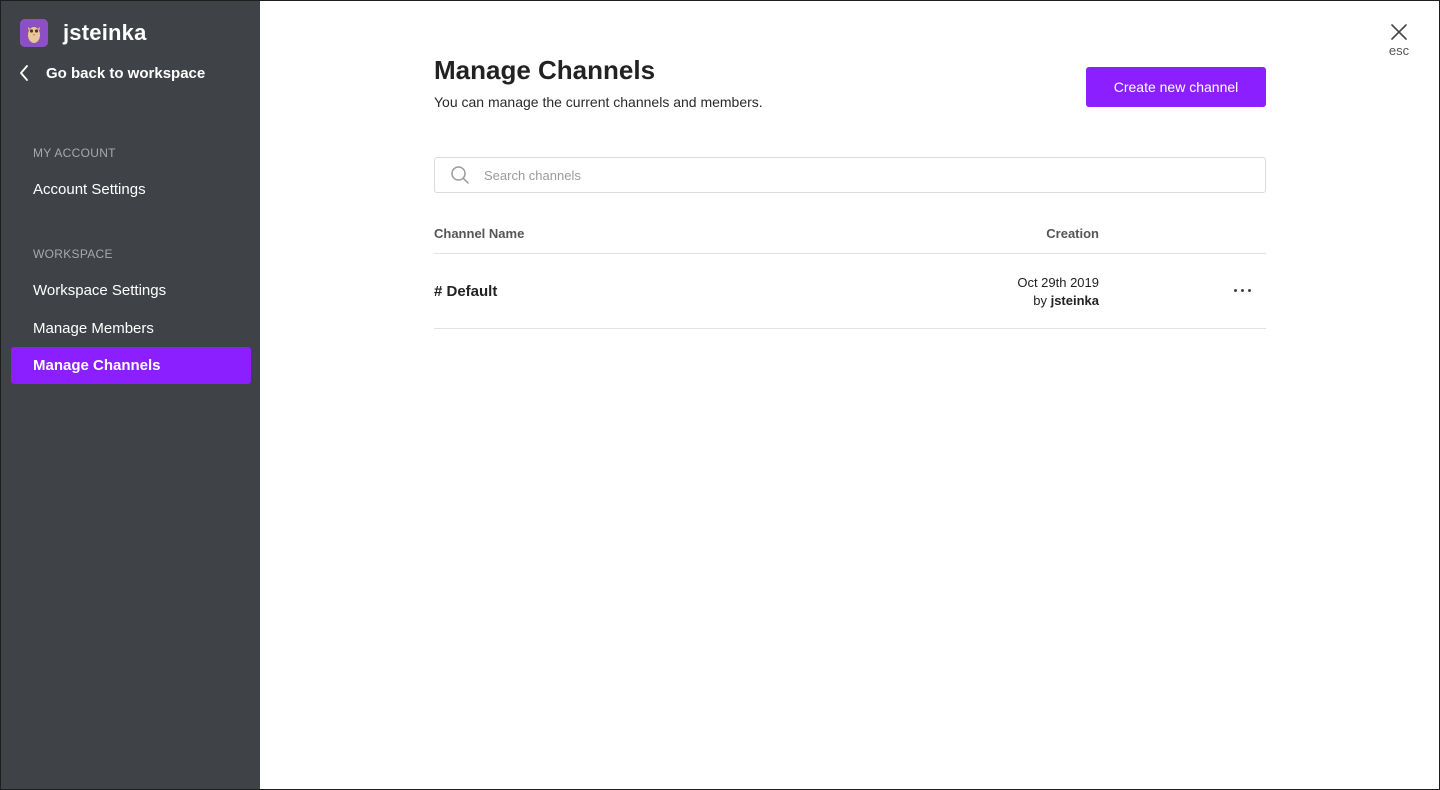 Image resolution: width=1440 pixels, height=790 pixels. What do you see at coordinates (131, 290) in the screenshot?
I see `sidebar-item-workspace-settings: Workspace Settings` at bounding box center [131, 290].